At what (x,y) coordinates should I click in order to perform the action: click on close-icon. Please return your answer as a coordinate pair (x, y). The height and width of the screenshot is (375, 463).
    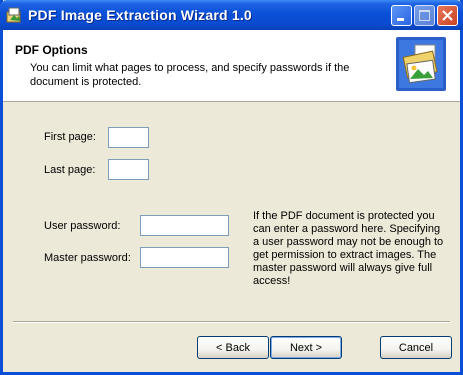
    Looking at the image, I should click on (447, 15).